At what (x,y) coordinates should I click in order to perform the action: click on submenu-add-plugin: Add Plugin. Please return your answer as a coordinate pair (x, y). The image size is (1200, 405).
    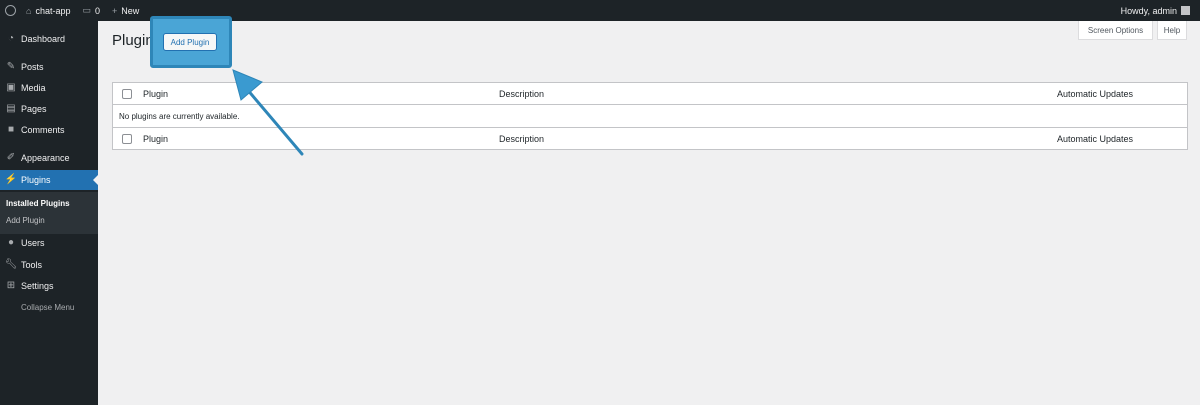
    Looking at the image, I should click on (25, 220).